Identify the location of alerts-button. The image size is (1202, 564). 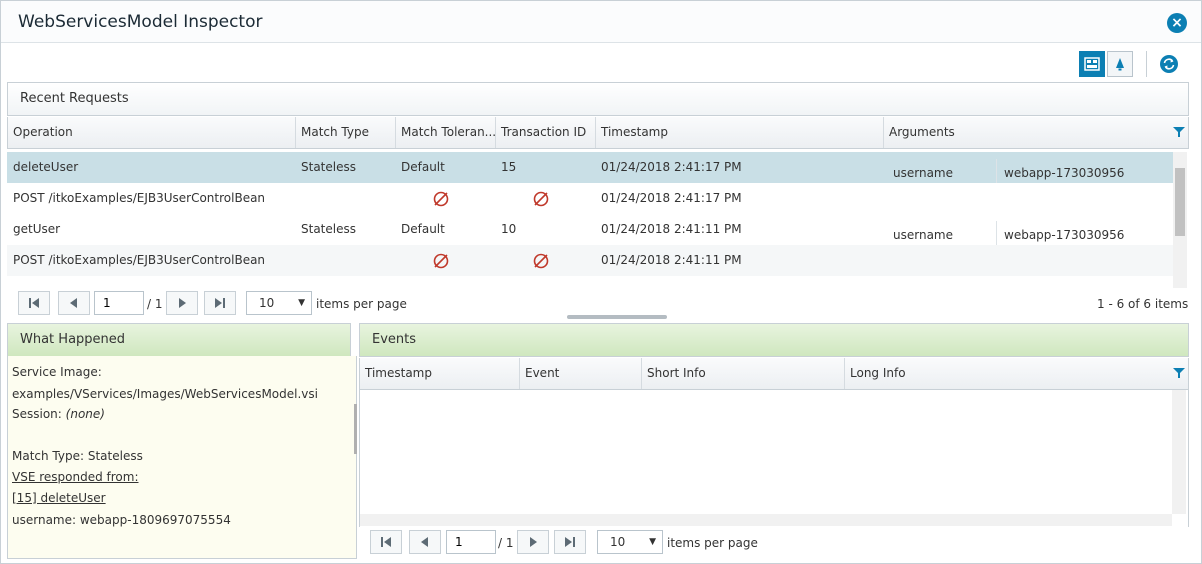
(1120, 64).